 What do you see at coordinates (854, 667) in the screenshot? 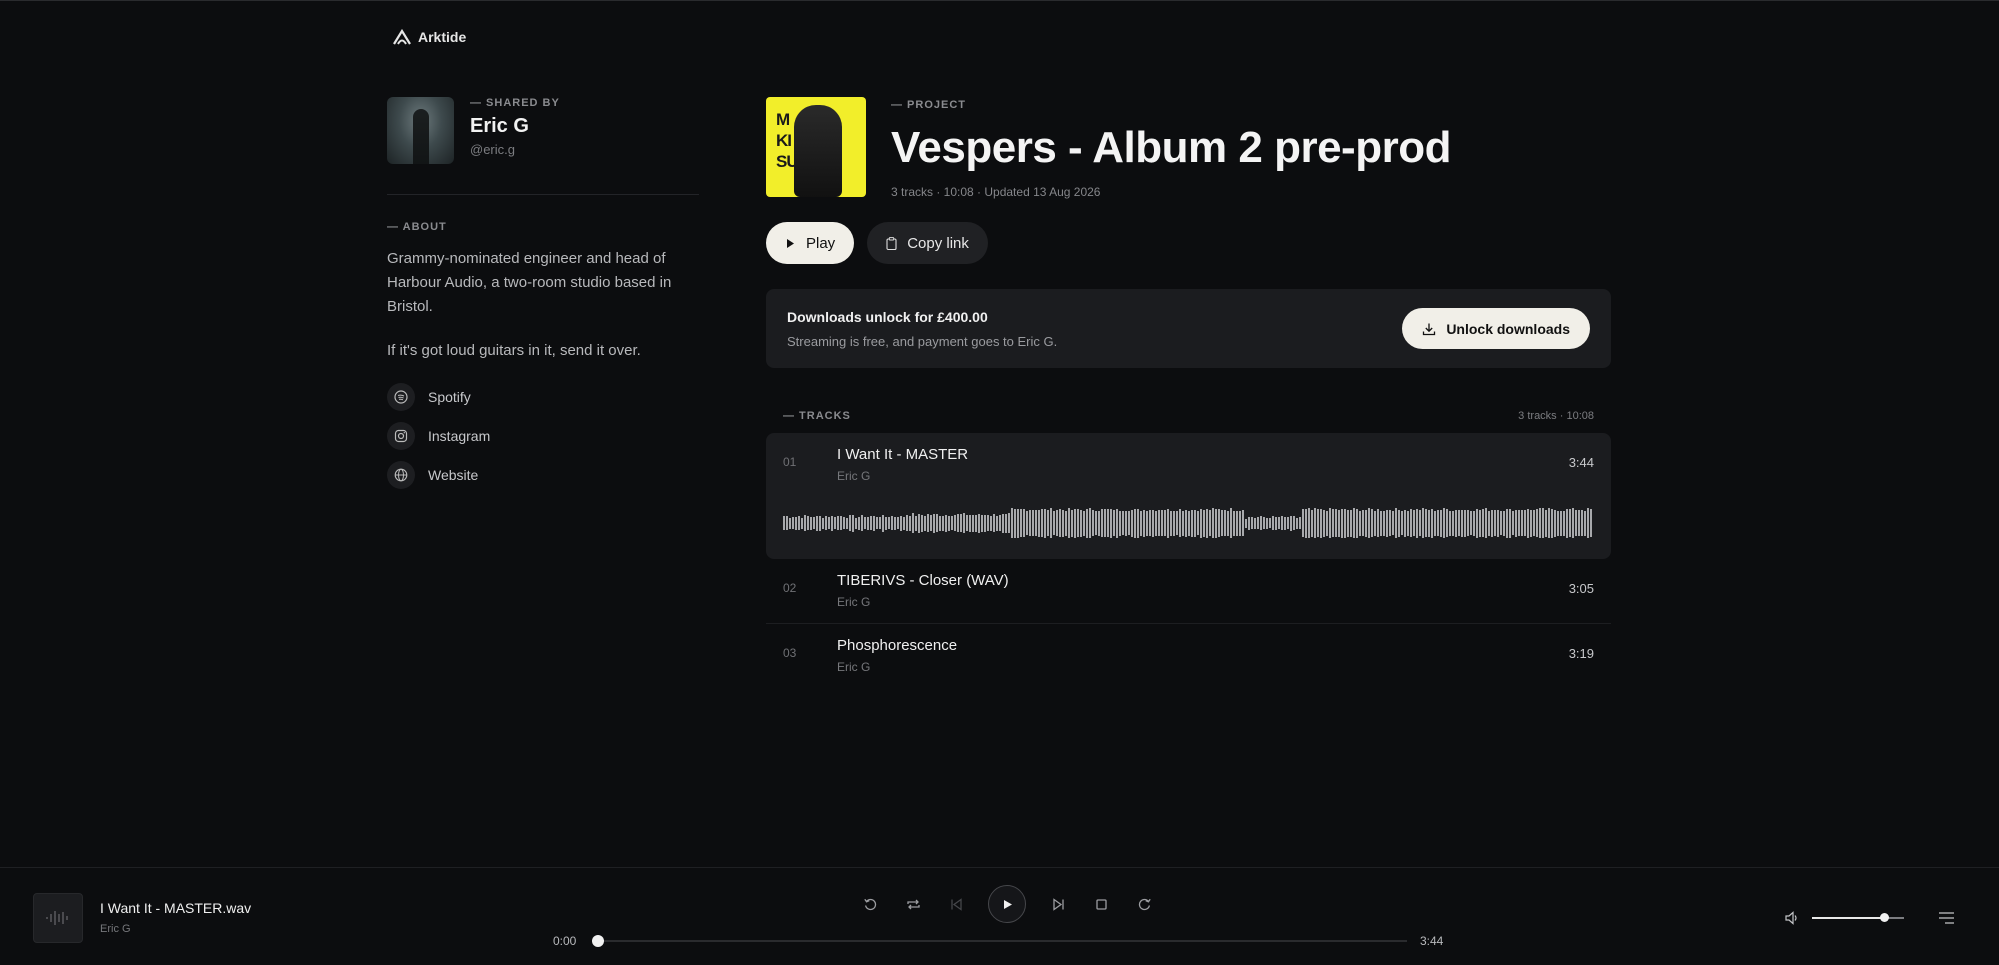
I see `track-artist: Eric G` at bounding box center [854, 667].